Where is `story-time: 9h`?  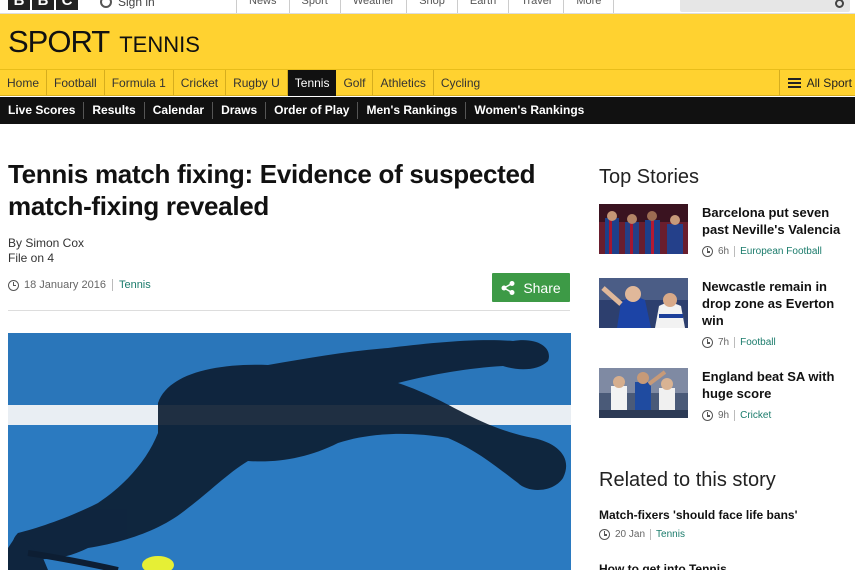
story-time: 9h is located at coordinates (724, 415).